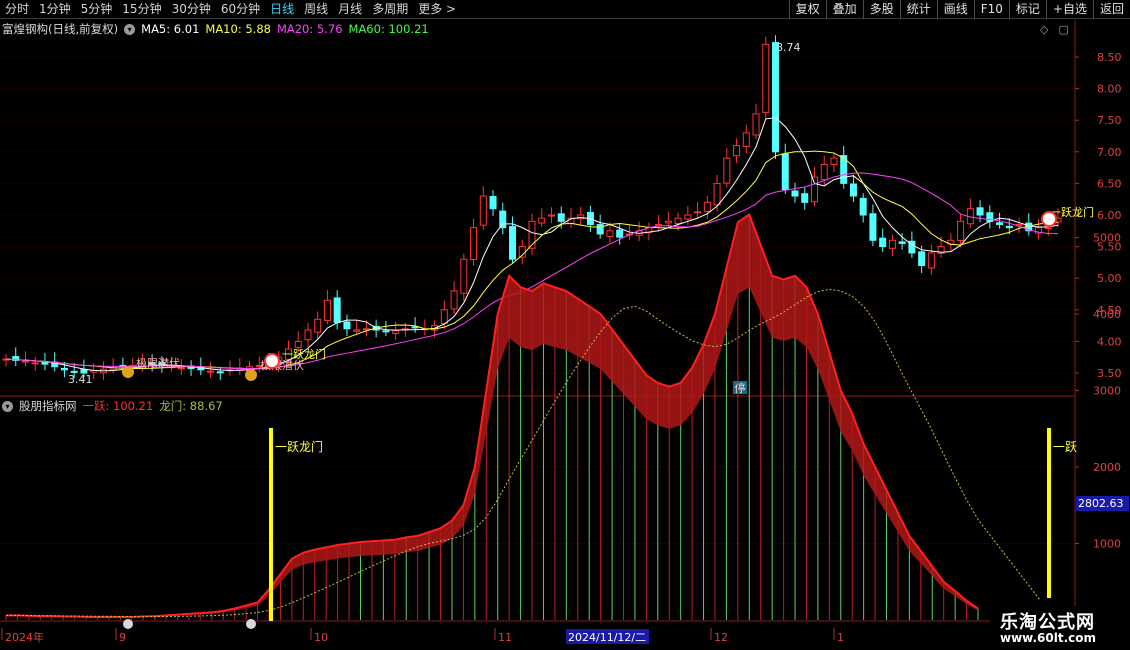 The height and width of the screenshot is (650, 1130). I want to click on ma60-label: MA60: 100.21, so click(388, 29).